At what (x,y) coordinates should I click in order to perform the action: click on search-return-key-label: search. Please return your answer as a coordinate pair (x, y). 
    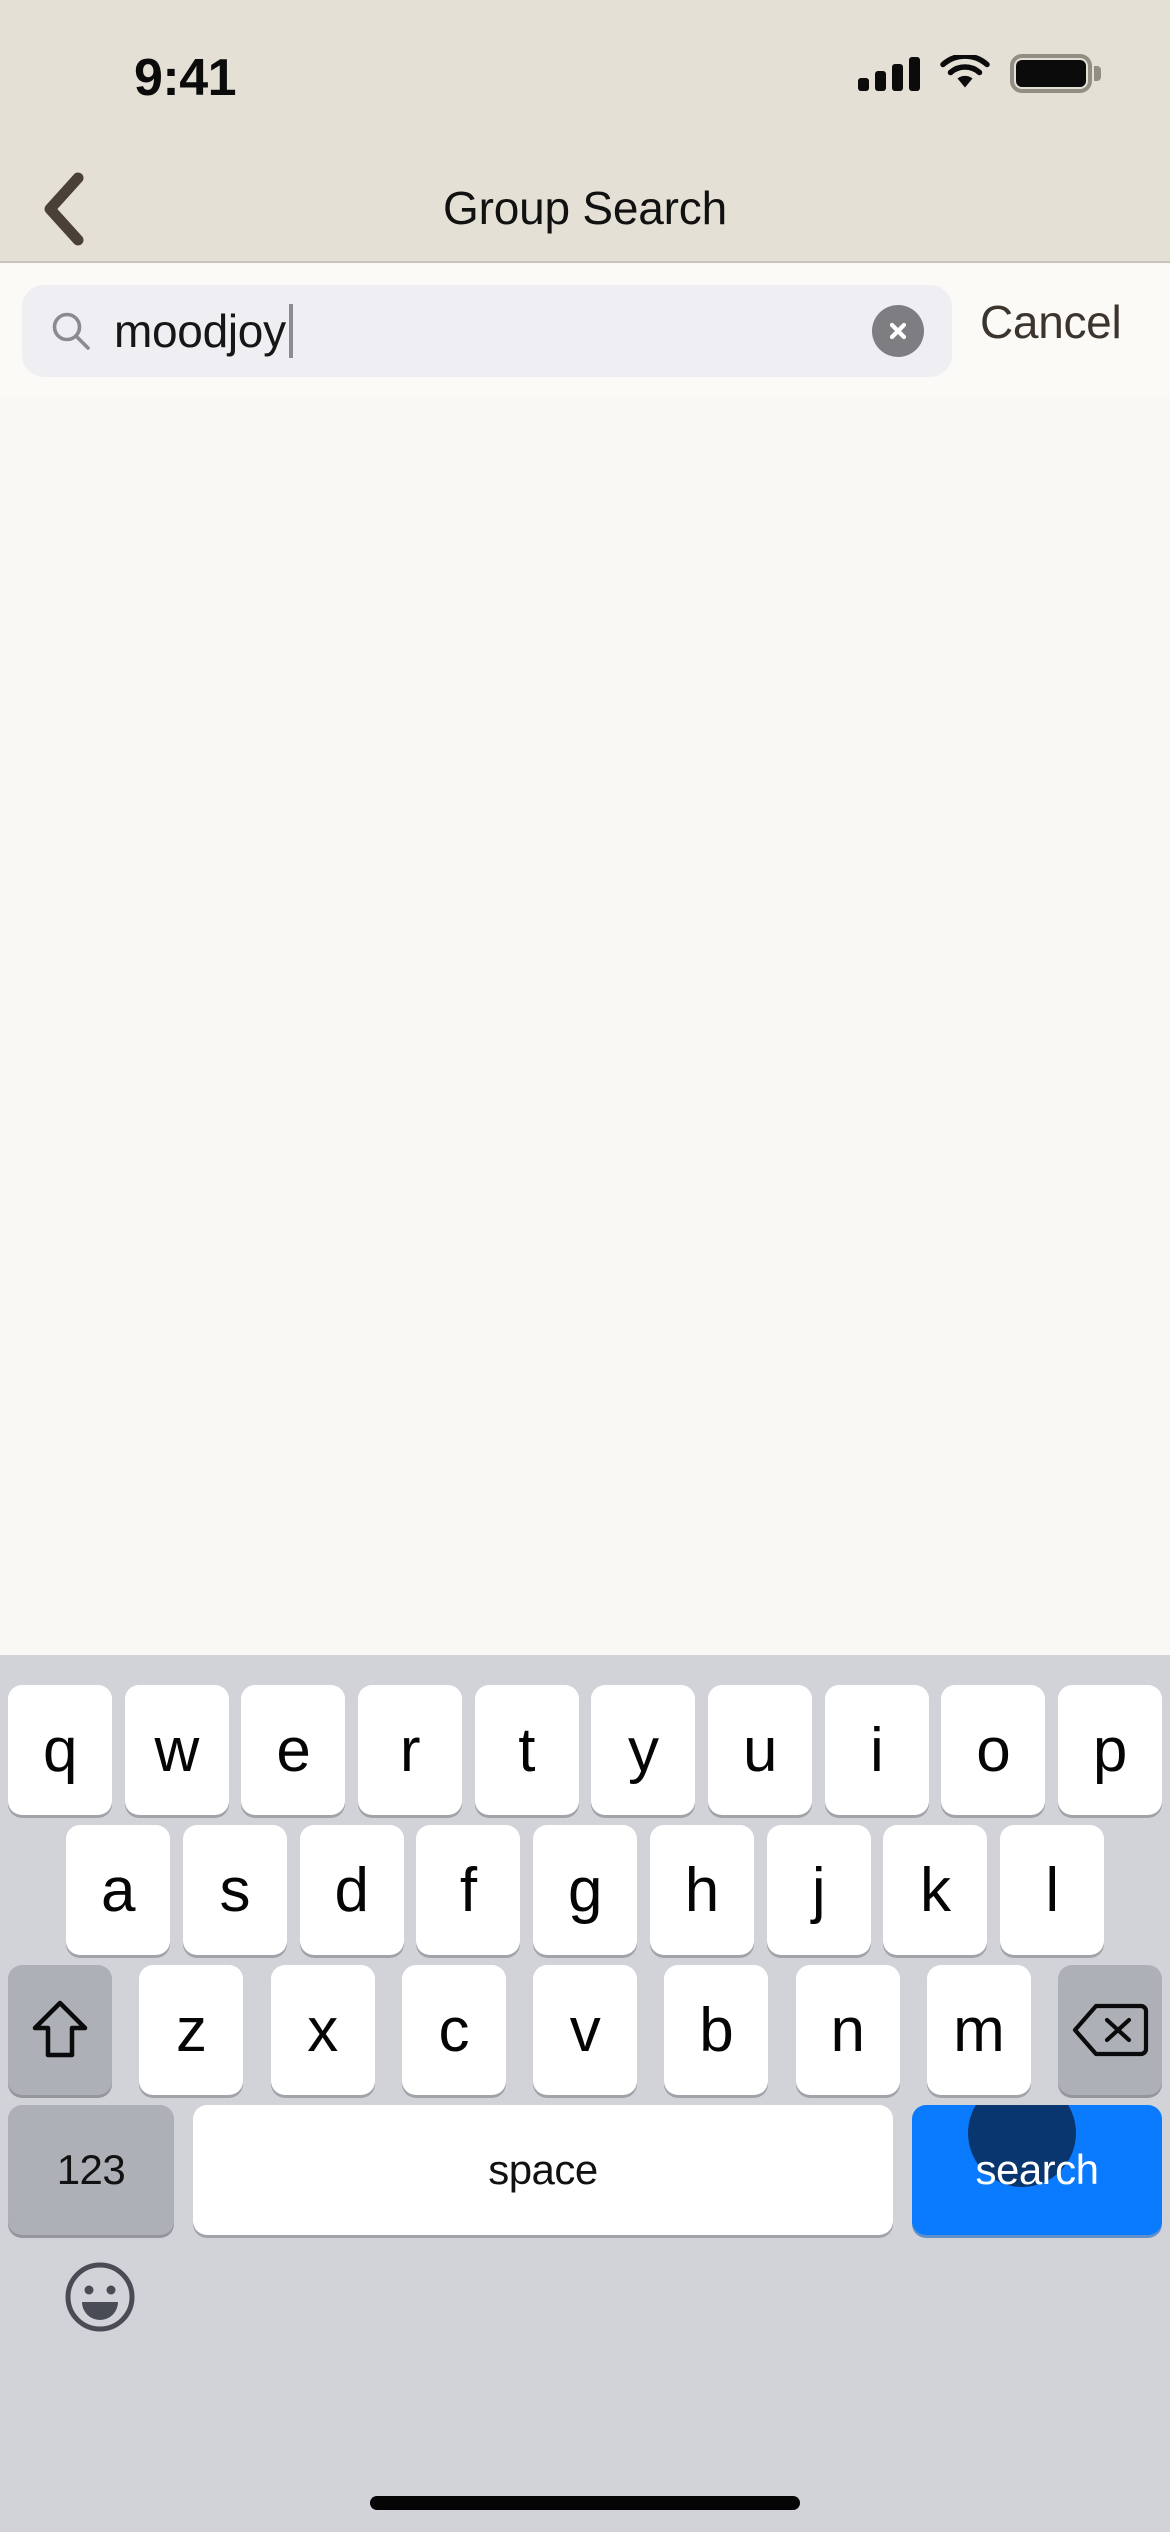
    Looking at the image, I should click on (1037, 2169).